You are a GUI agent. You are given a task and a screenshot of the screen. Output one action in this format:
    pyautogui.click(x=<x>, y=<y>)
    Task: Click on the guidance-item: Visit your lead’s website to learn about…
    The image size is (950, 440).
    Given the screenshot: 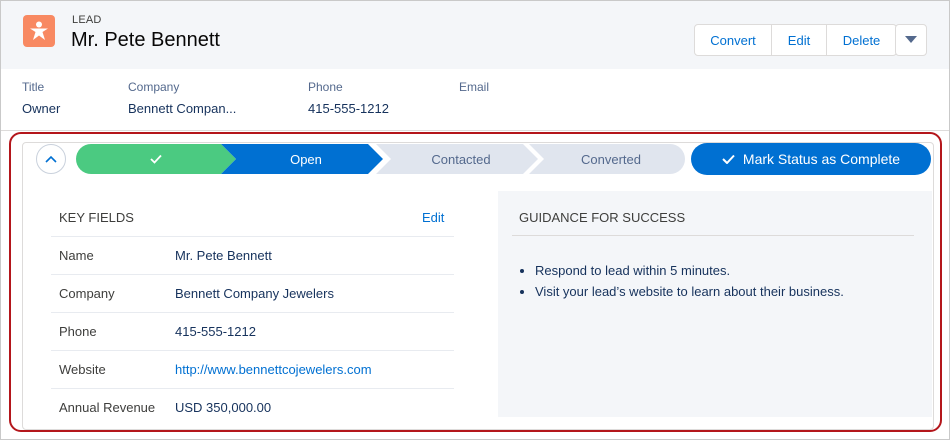 What is the action you would take?
    pyautogui.click(x=689, y=291)
    